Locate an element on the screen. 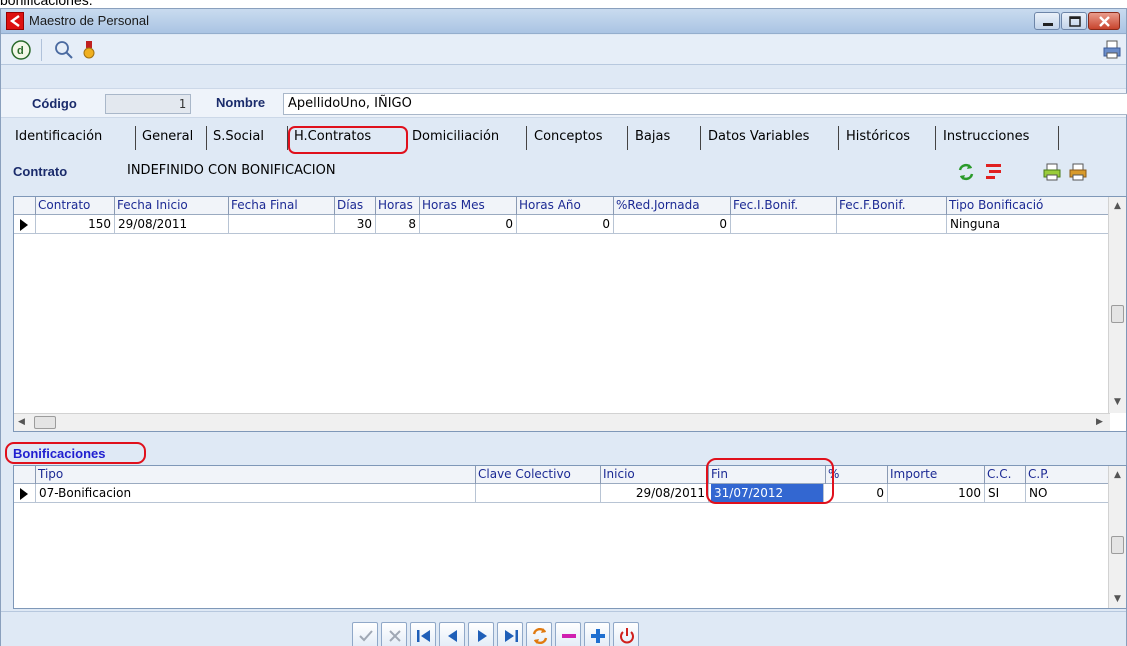 Image resolution: width=1127 pixels, height=646 pixels. cell-fec-i-bonif is located at coordinates (784, 224).